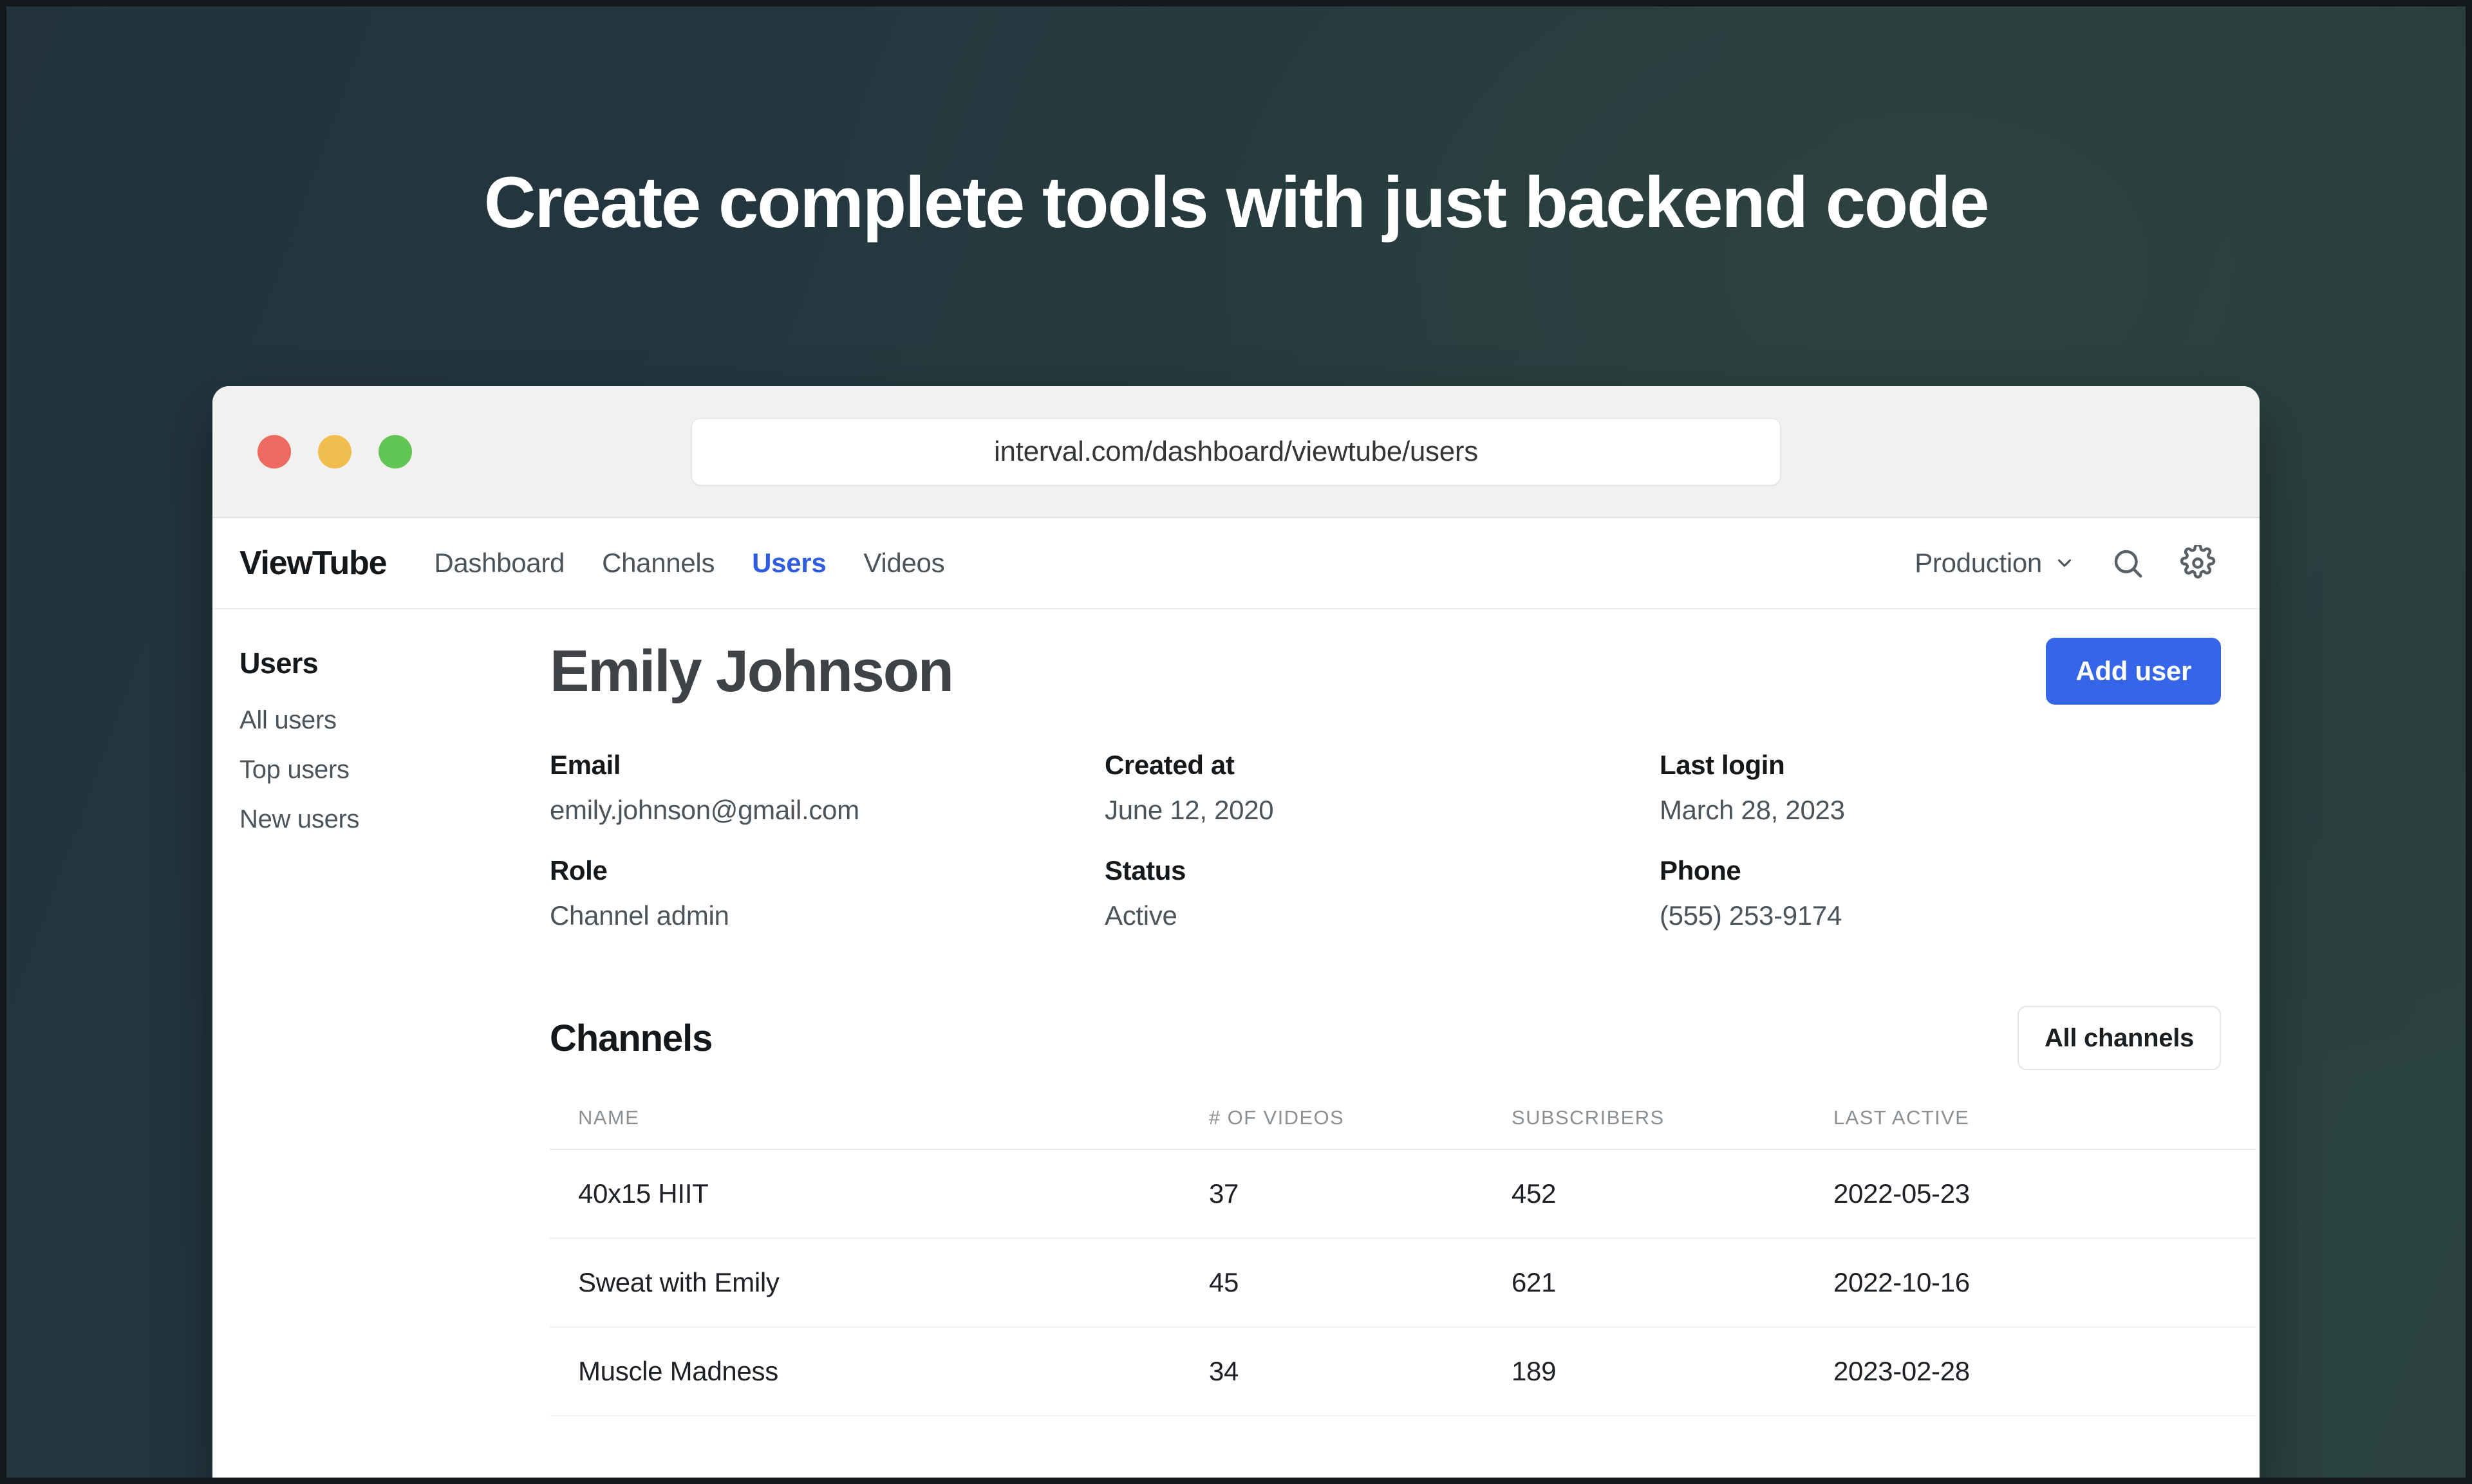 This screenshot has height=1484, width=2472. What do you see at coordinates (866, 1128) in the screenshot?
I see `column-header-name: NAME` at bounding box center [866, 1128].